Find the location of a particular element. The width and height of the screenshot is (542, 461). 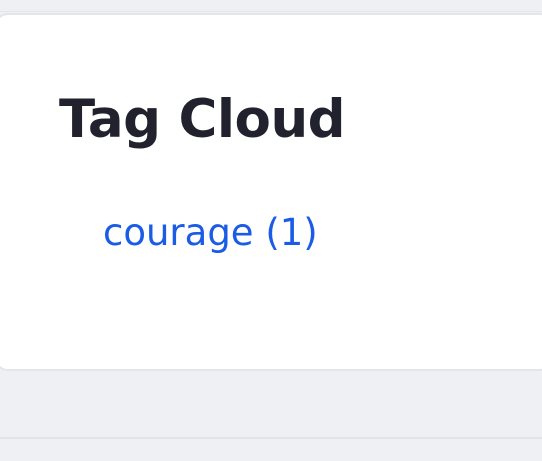

tag-cloud-list: courage (1) is located at coordinates (210, 233).